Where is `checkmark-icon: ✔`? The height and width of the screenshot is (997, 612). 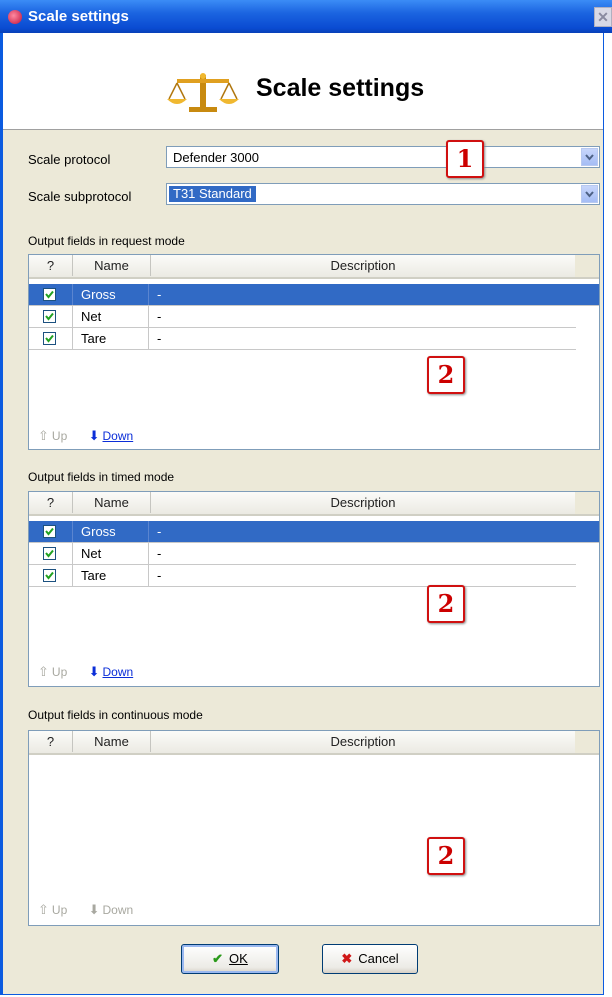 checkmark-icon: ✔ is located at coordinates (218, 958).